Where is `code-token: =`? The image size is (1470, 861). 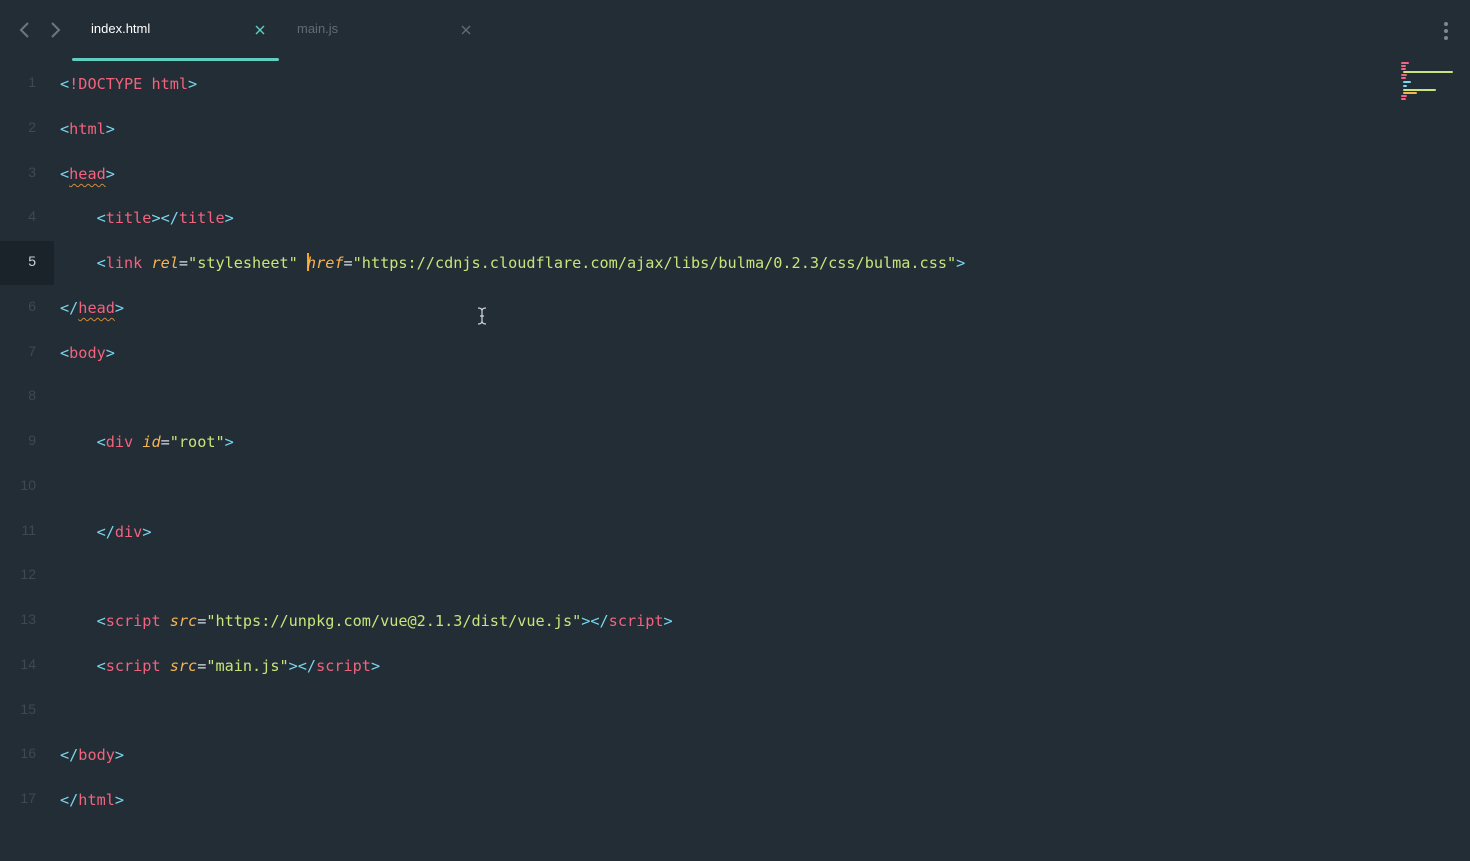
code-token: = is located at coordinates (202, 621).